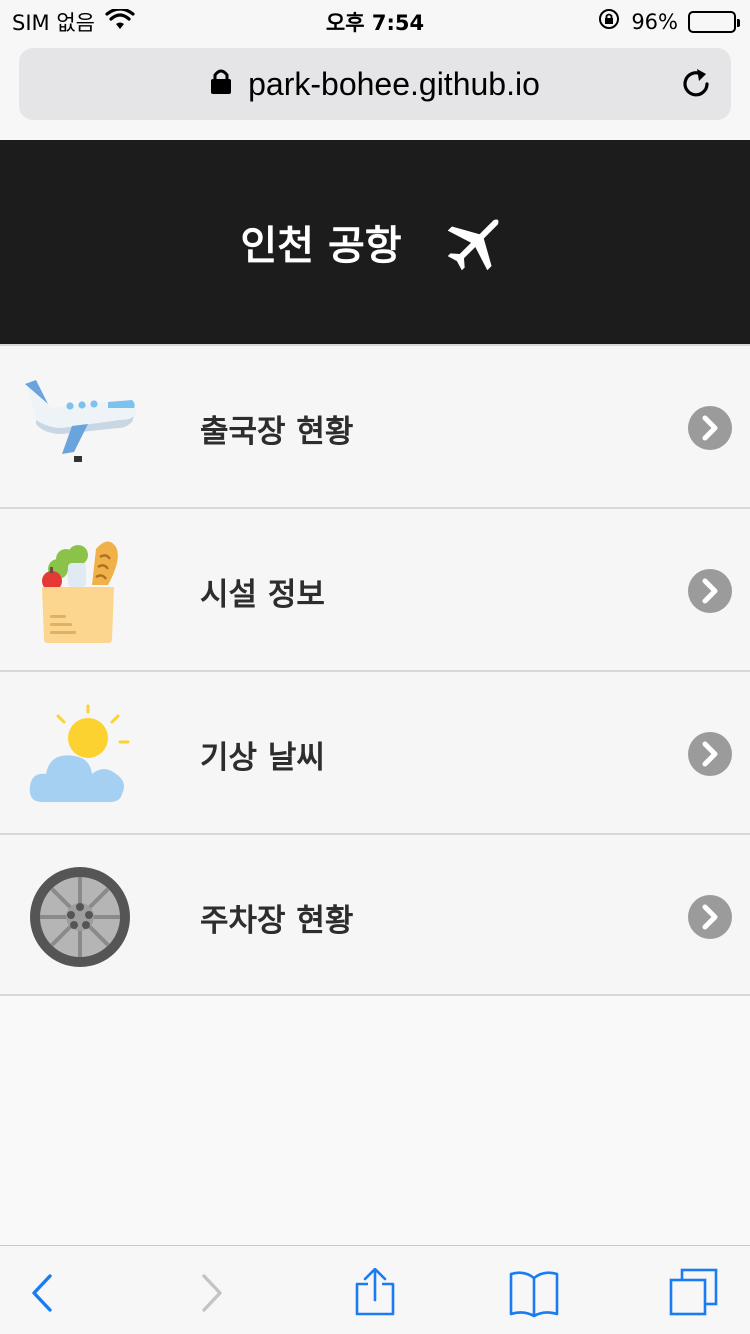 This screenshot has width=750, height=1334. I want to click on page-title: 인천 공항, so click(321, 246).